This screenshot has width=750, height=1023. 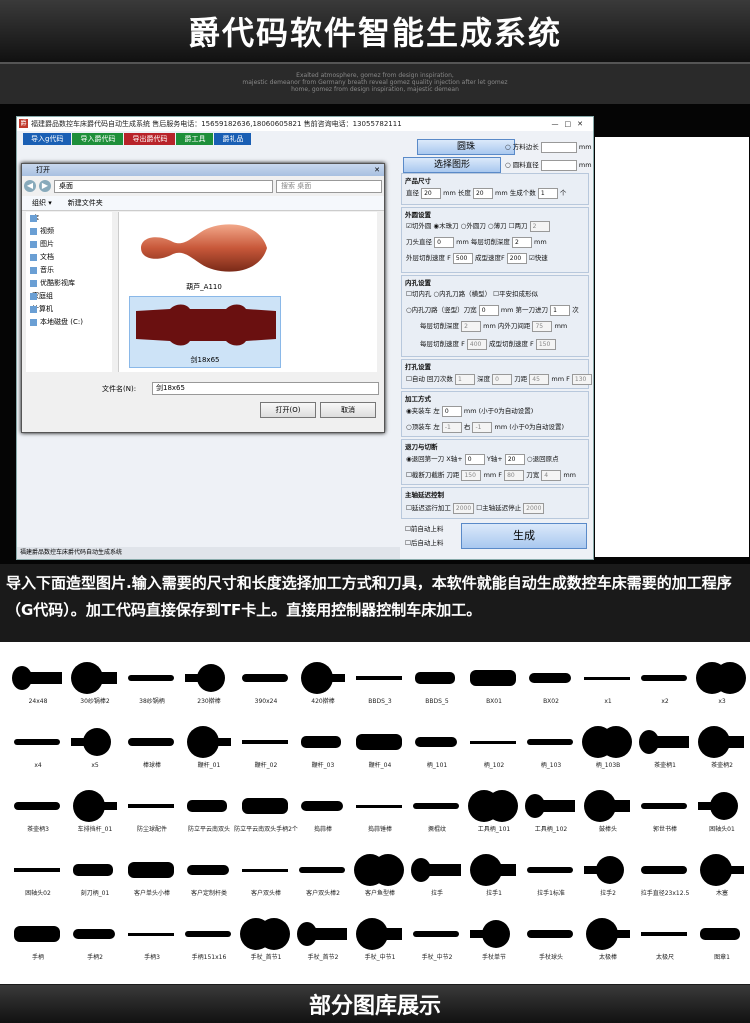 I want to click on minimize-icon: —, so click(x=558, y=124).